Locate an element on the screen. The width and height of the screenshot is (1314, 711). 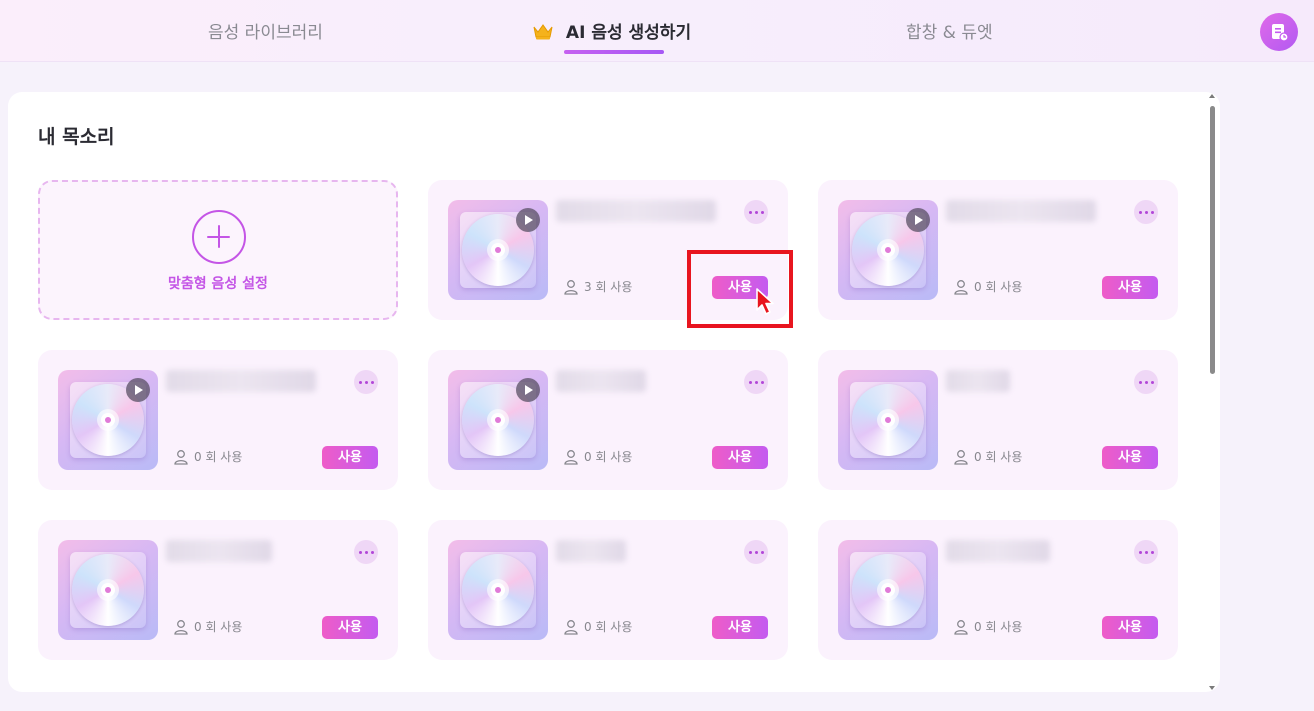
tab-voice-library: 음성 라이브러리 is located at coordinates (265, 30).